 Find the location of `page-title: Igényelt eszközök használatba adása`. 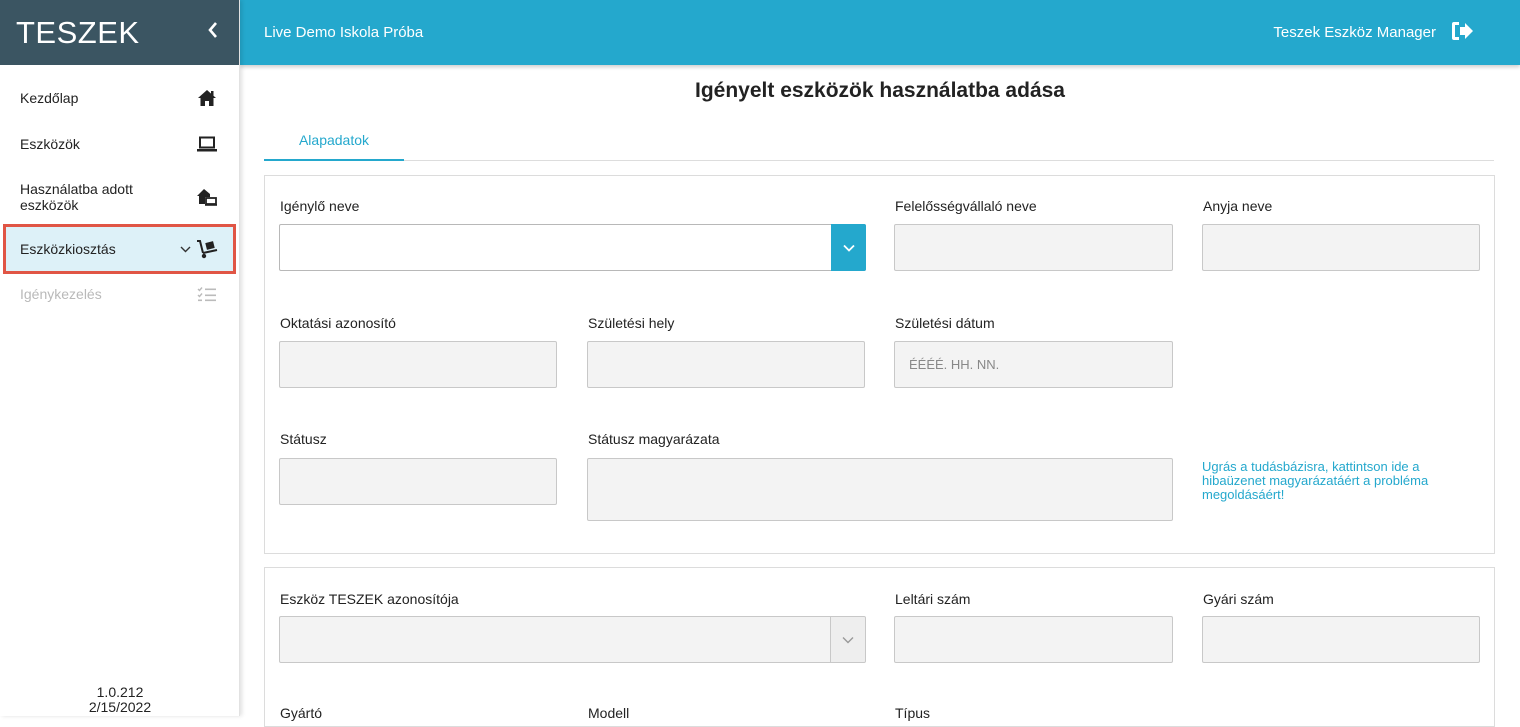

page-title: Igényelt eszközök használatba adása is located at coordinates (880, 90).